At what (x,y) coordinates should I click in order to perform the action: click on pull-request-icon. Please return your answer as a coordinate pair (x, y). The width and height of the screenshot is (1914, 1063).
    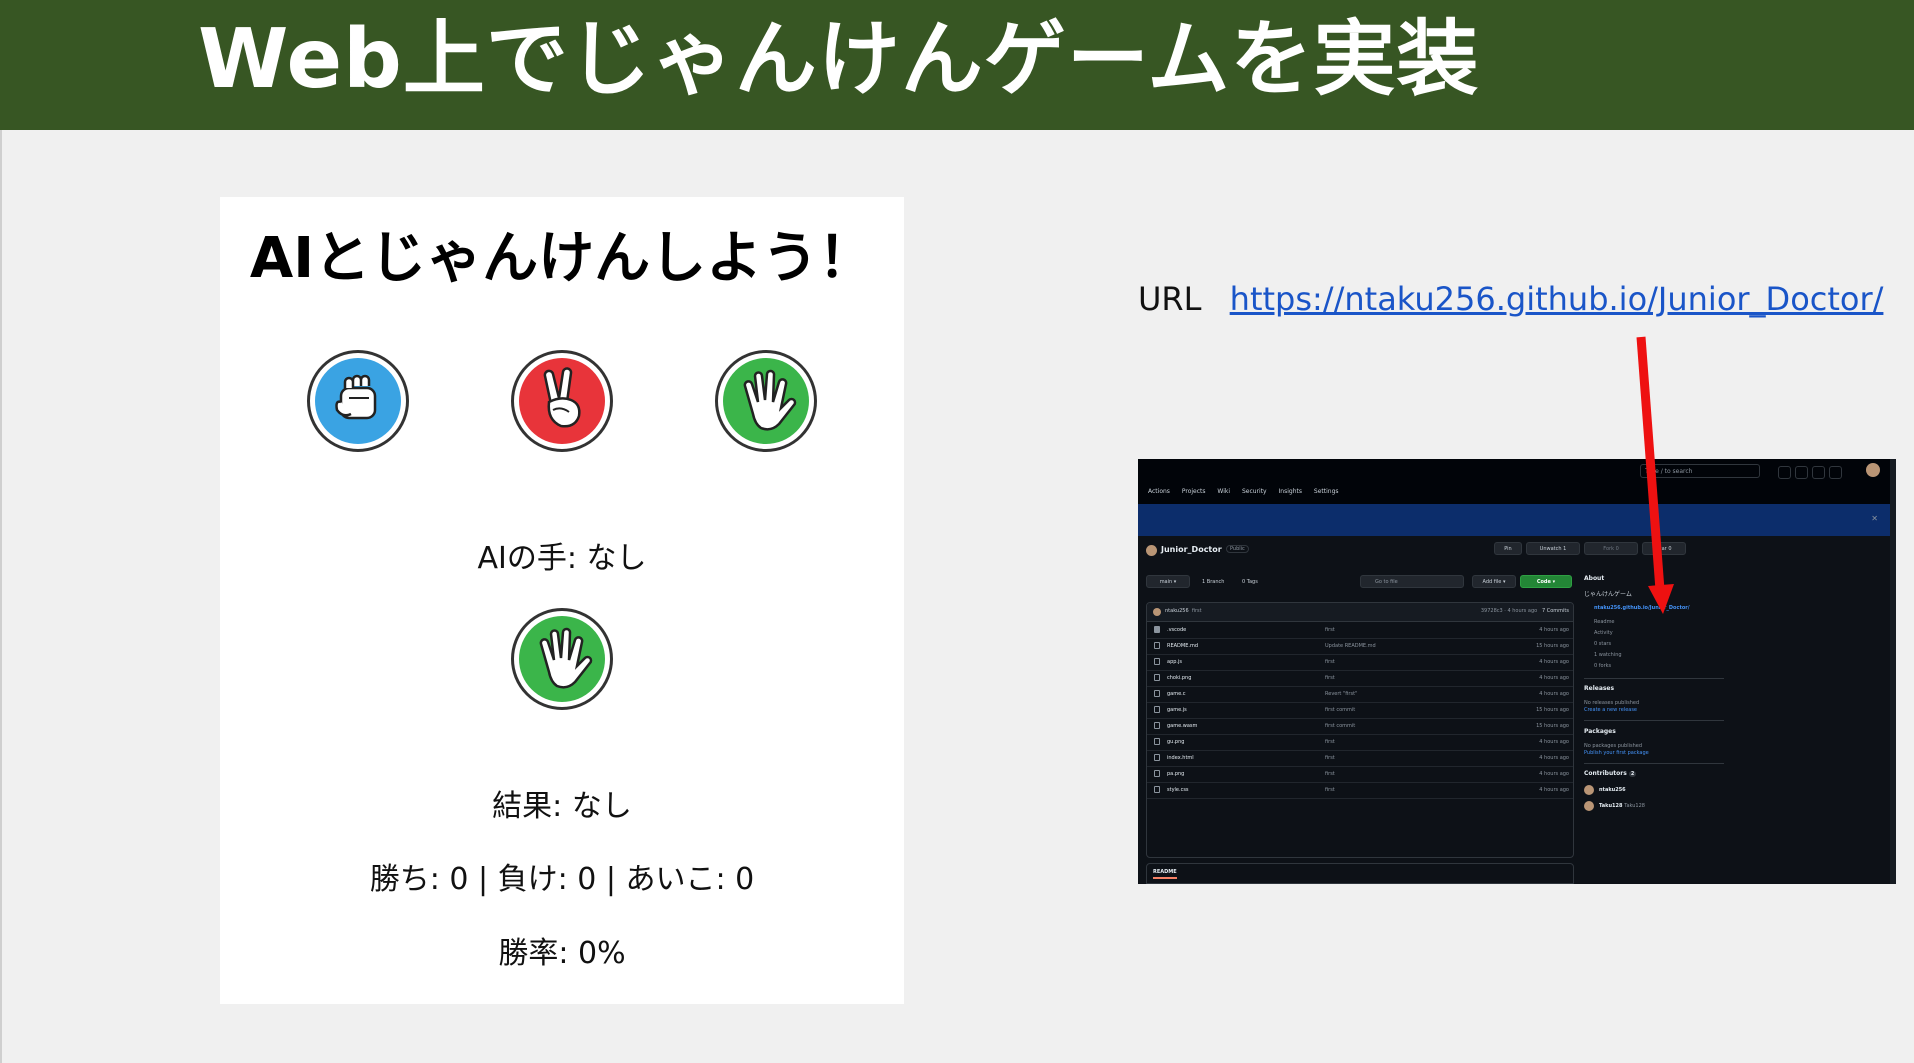
    Looking at the image, I should click on (1818, 472).